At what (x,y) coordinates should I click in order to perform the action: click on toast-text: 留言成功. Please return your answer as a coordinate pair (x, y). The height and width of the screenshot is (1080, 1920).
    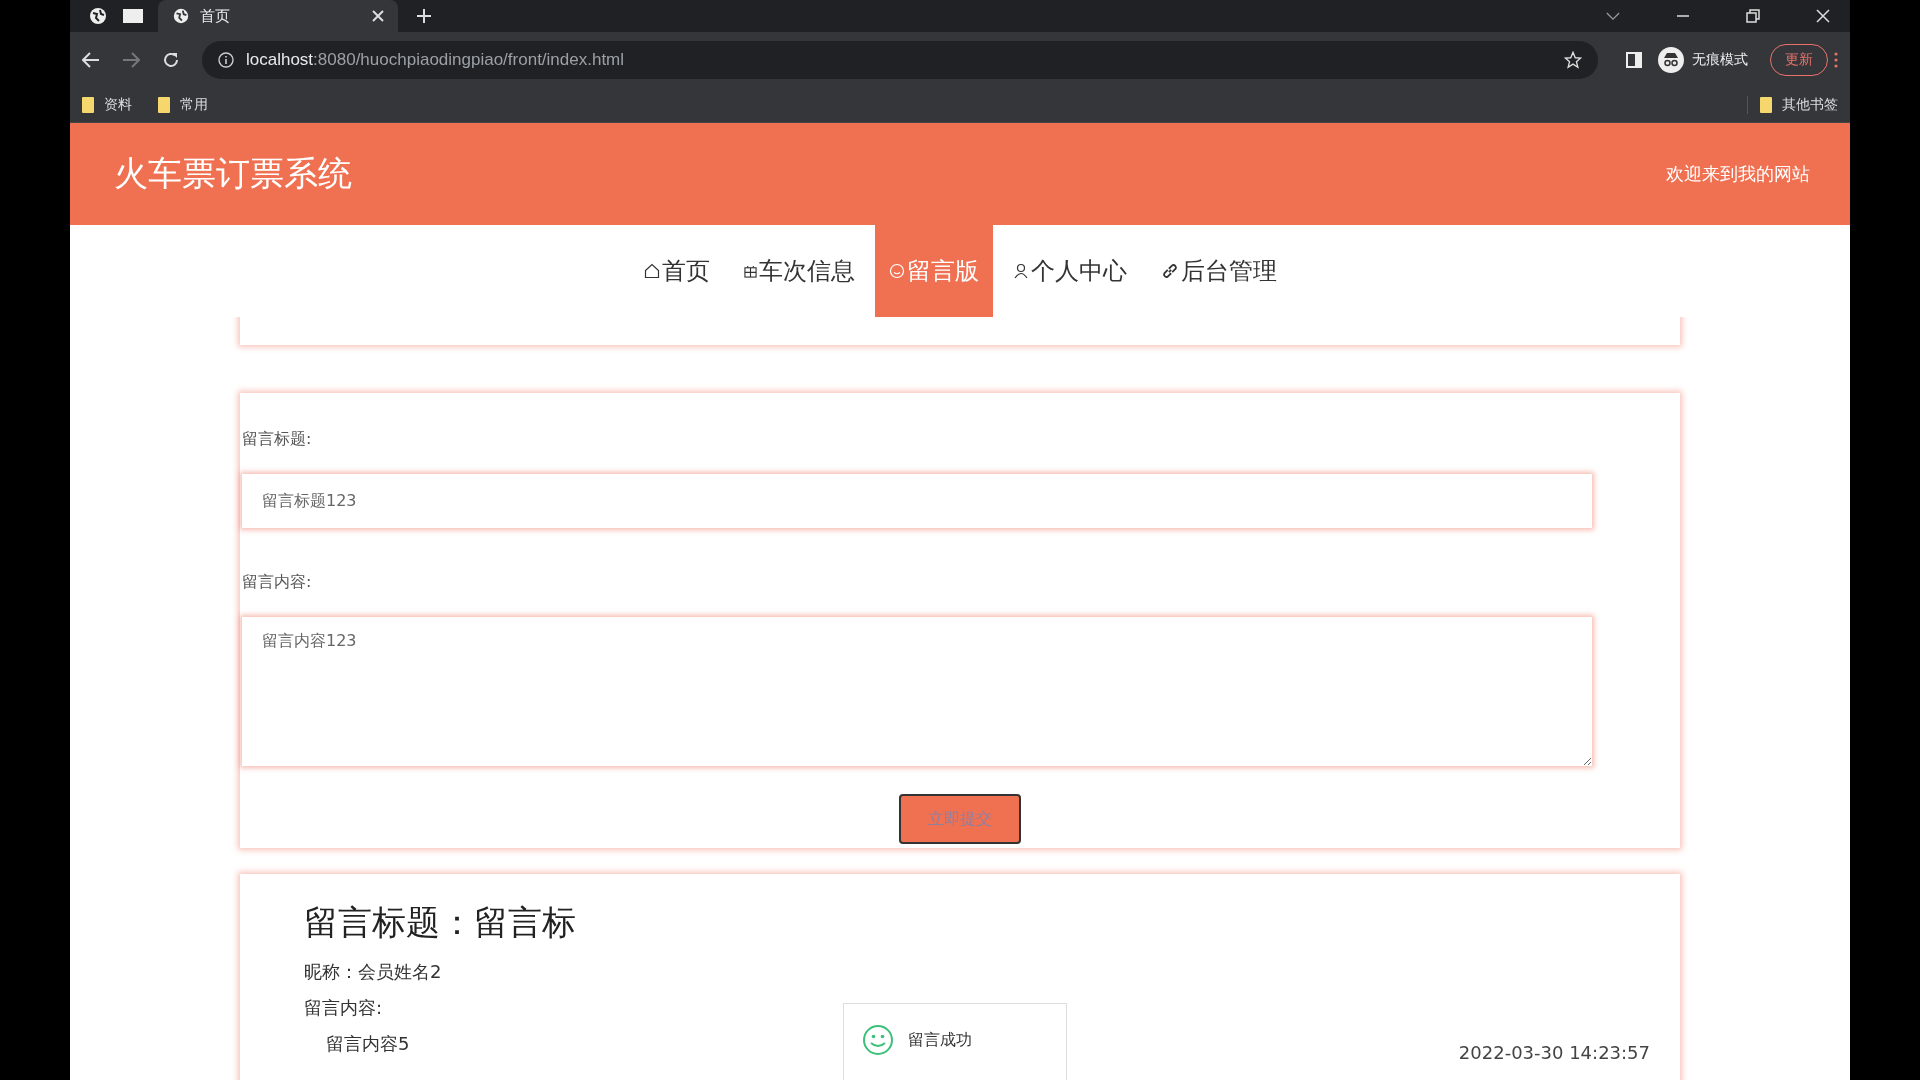
    Looking at the image, I should click on (940, 1040).